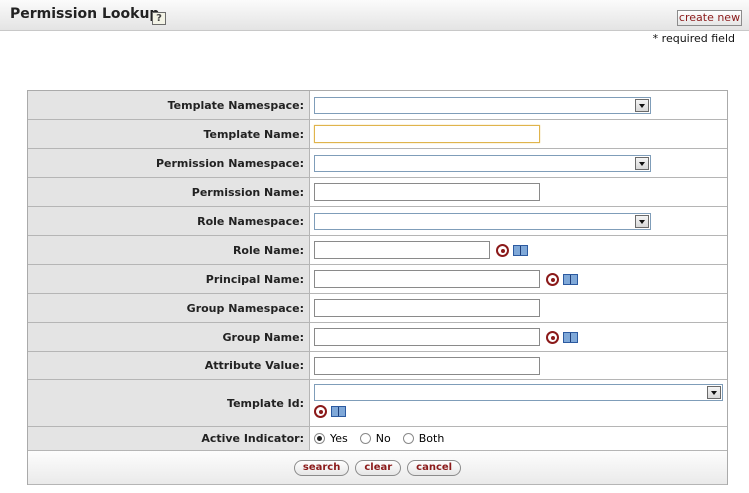 Image resolution: width=749 pixels, height=493 pixels. Describe the element at coordinates (169, 279) in the screenshot. I see `label-principal-name: Principal Name:` at that location.